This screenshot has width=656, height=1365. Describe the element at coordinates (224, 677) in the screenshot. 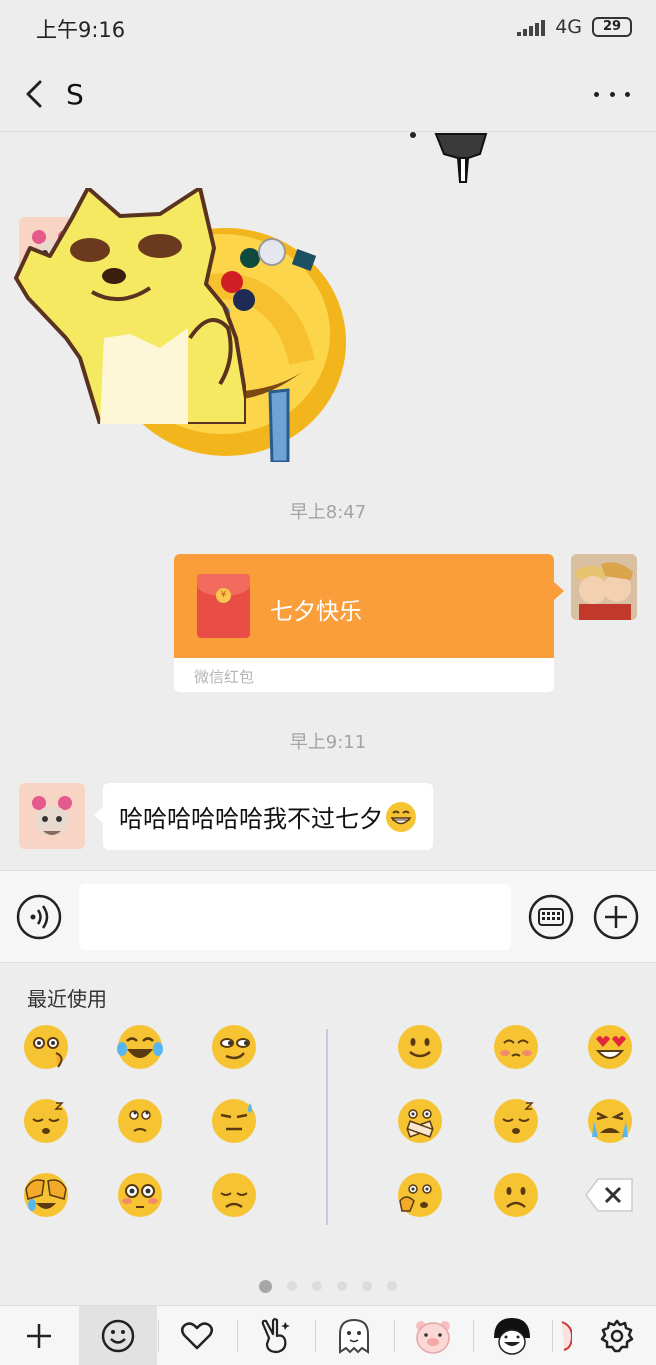

I see `red-packet-label: 微信红包` at that location.